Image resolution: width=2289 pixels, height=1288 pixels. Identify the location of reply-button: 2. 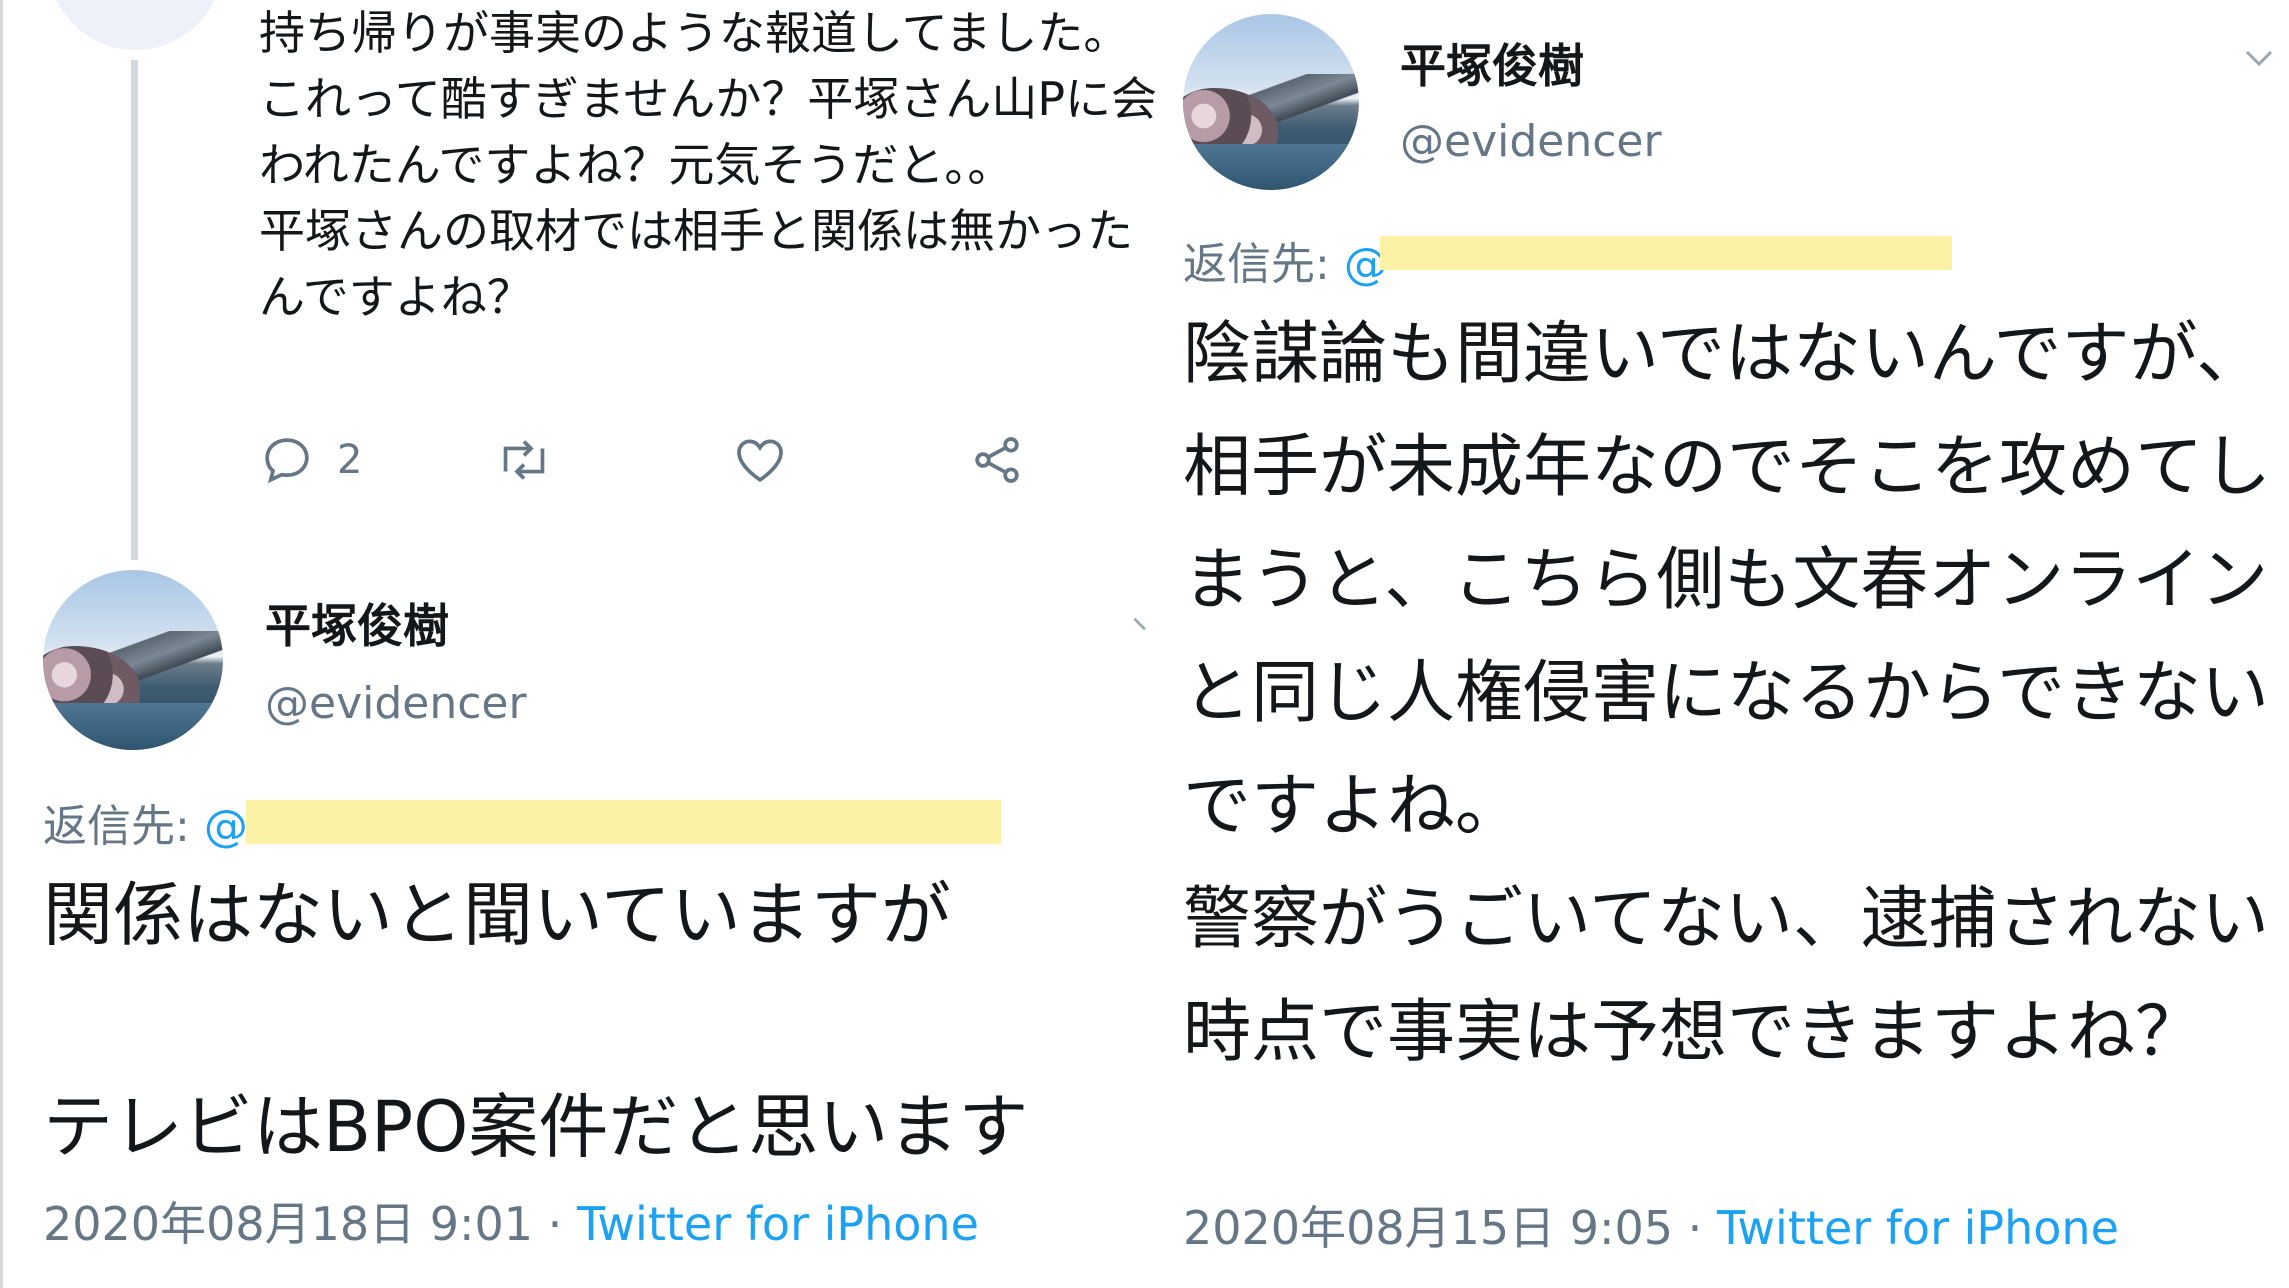
(310, 460).